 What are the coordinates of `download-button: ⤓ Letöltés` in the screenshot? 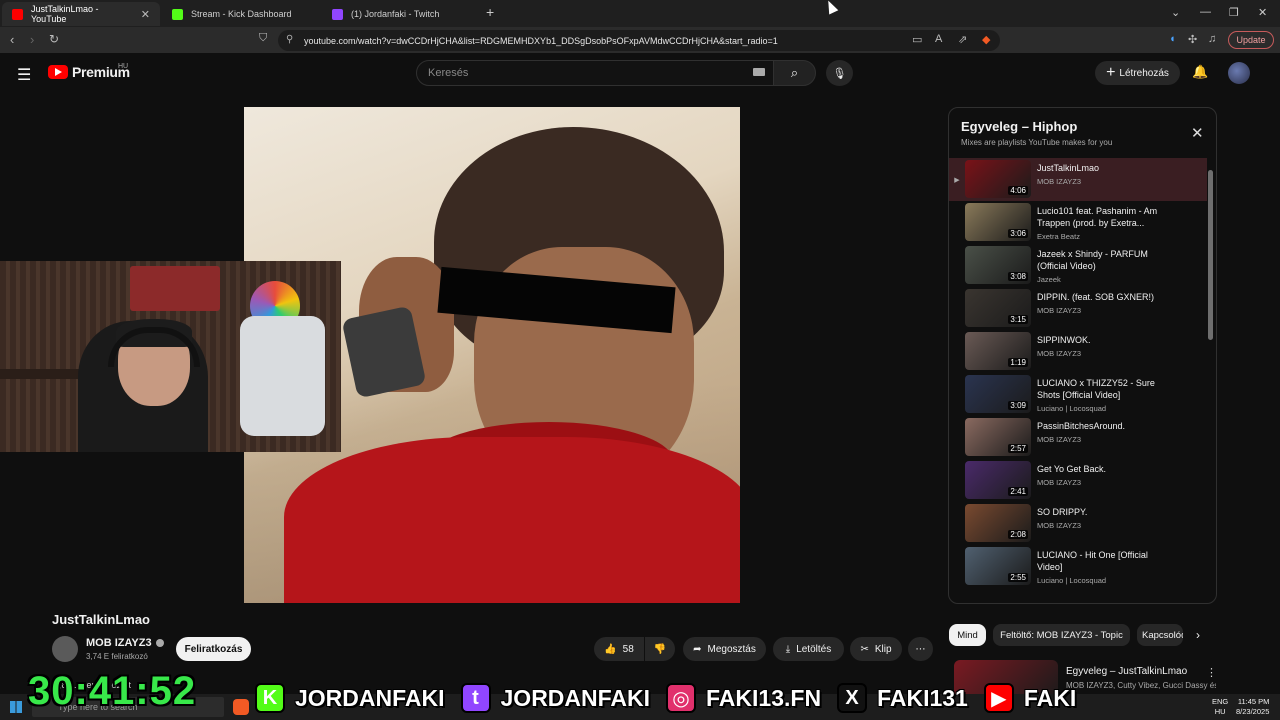 It's located at (808, 649).